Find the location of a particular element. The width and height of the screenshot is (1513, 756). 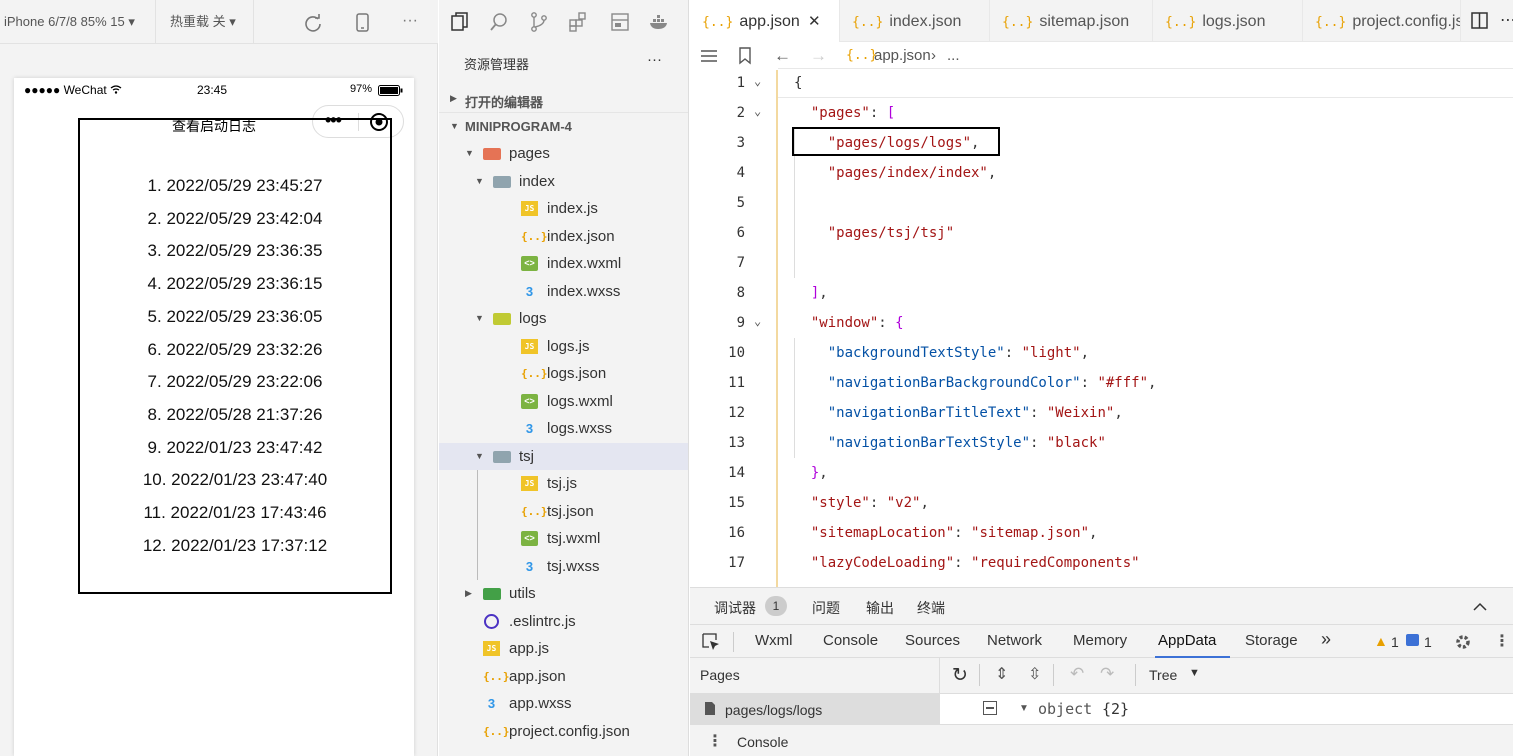

breadcrumb-file: app.json is located at coordinates (902, 56).